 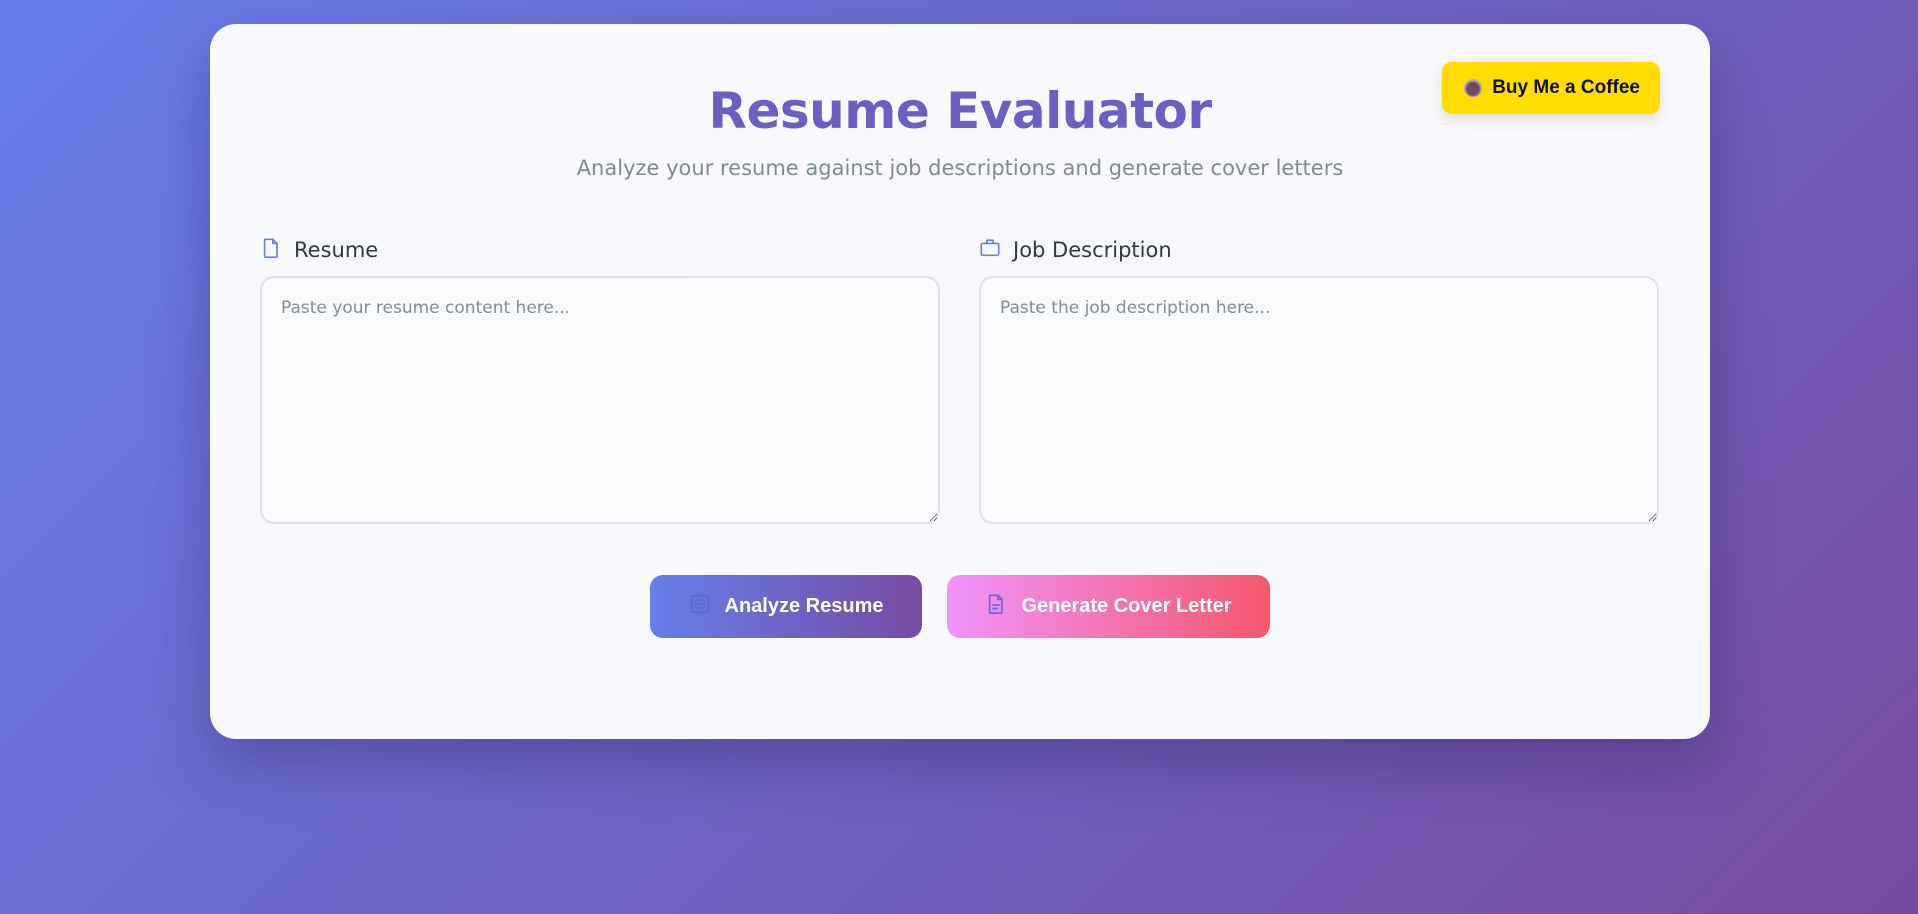 I want to click on briefcase-icon, so click(x=990, y=250).